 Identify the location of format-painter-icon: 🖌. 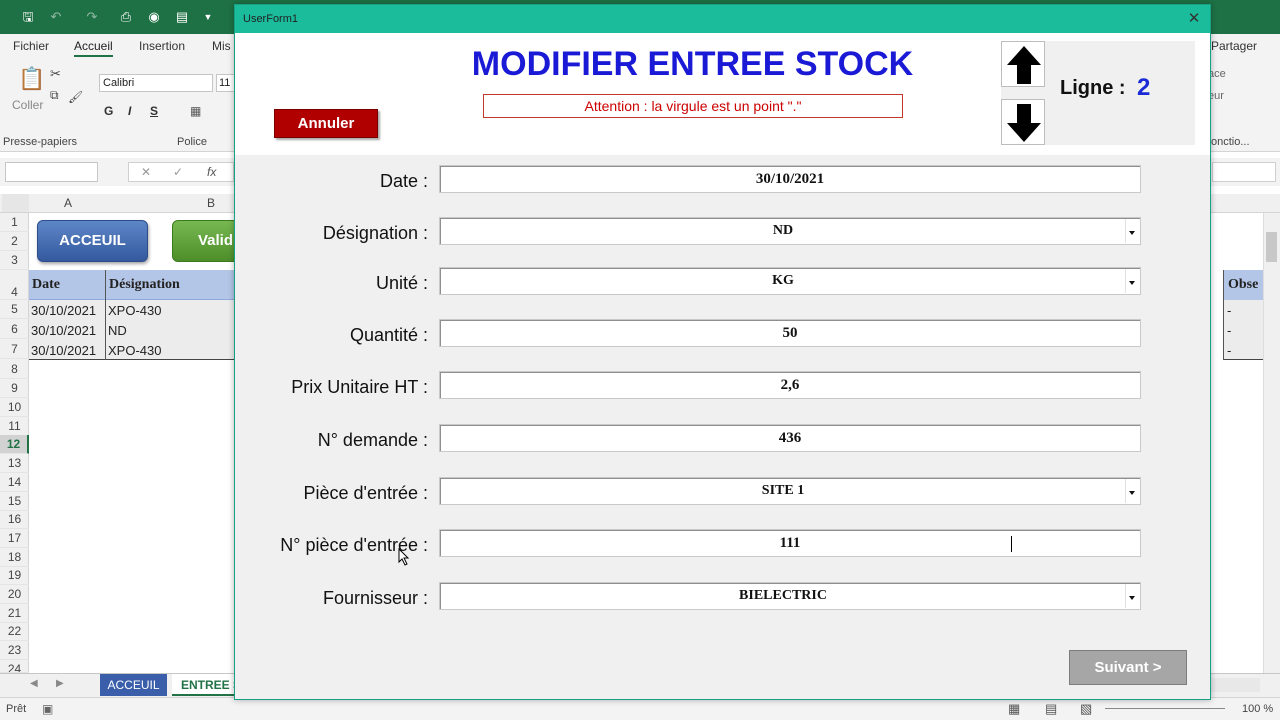
(75, 97).